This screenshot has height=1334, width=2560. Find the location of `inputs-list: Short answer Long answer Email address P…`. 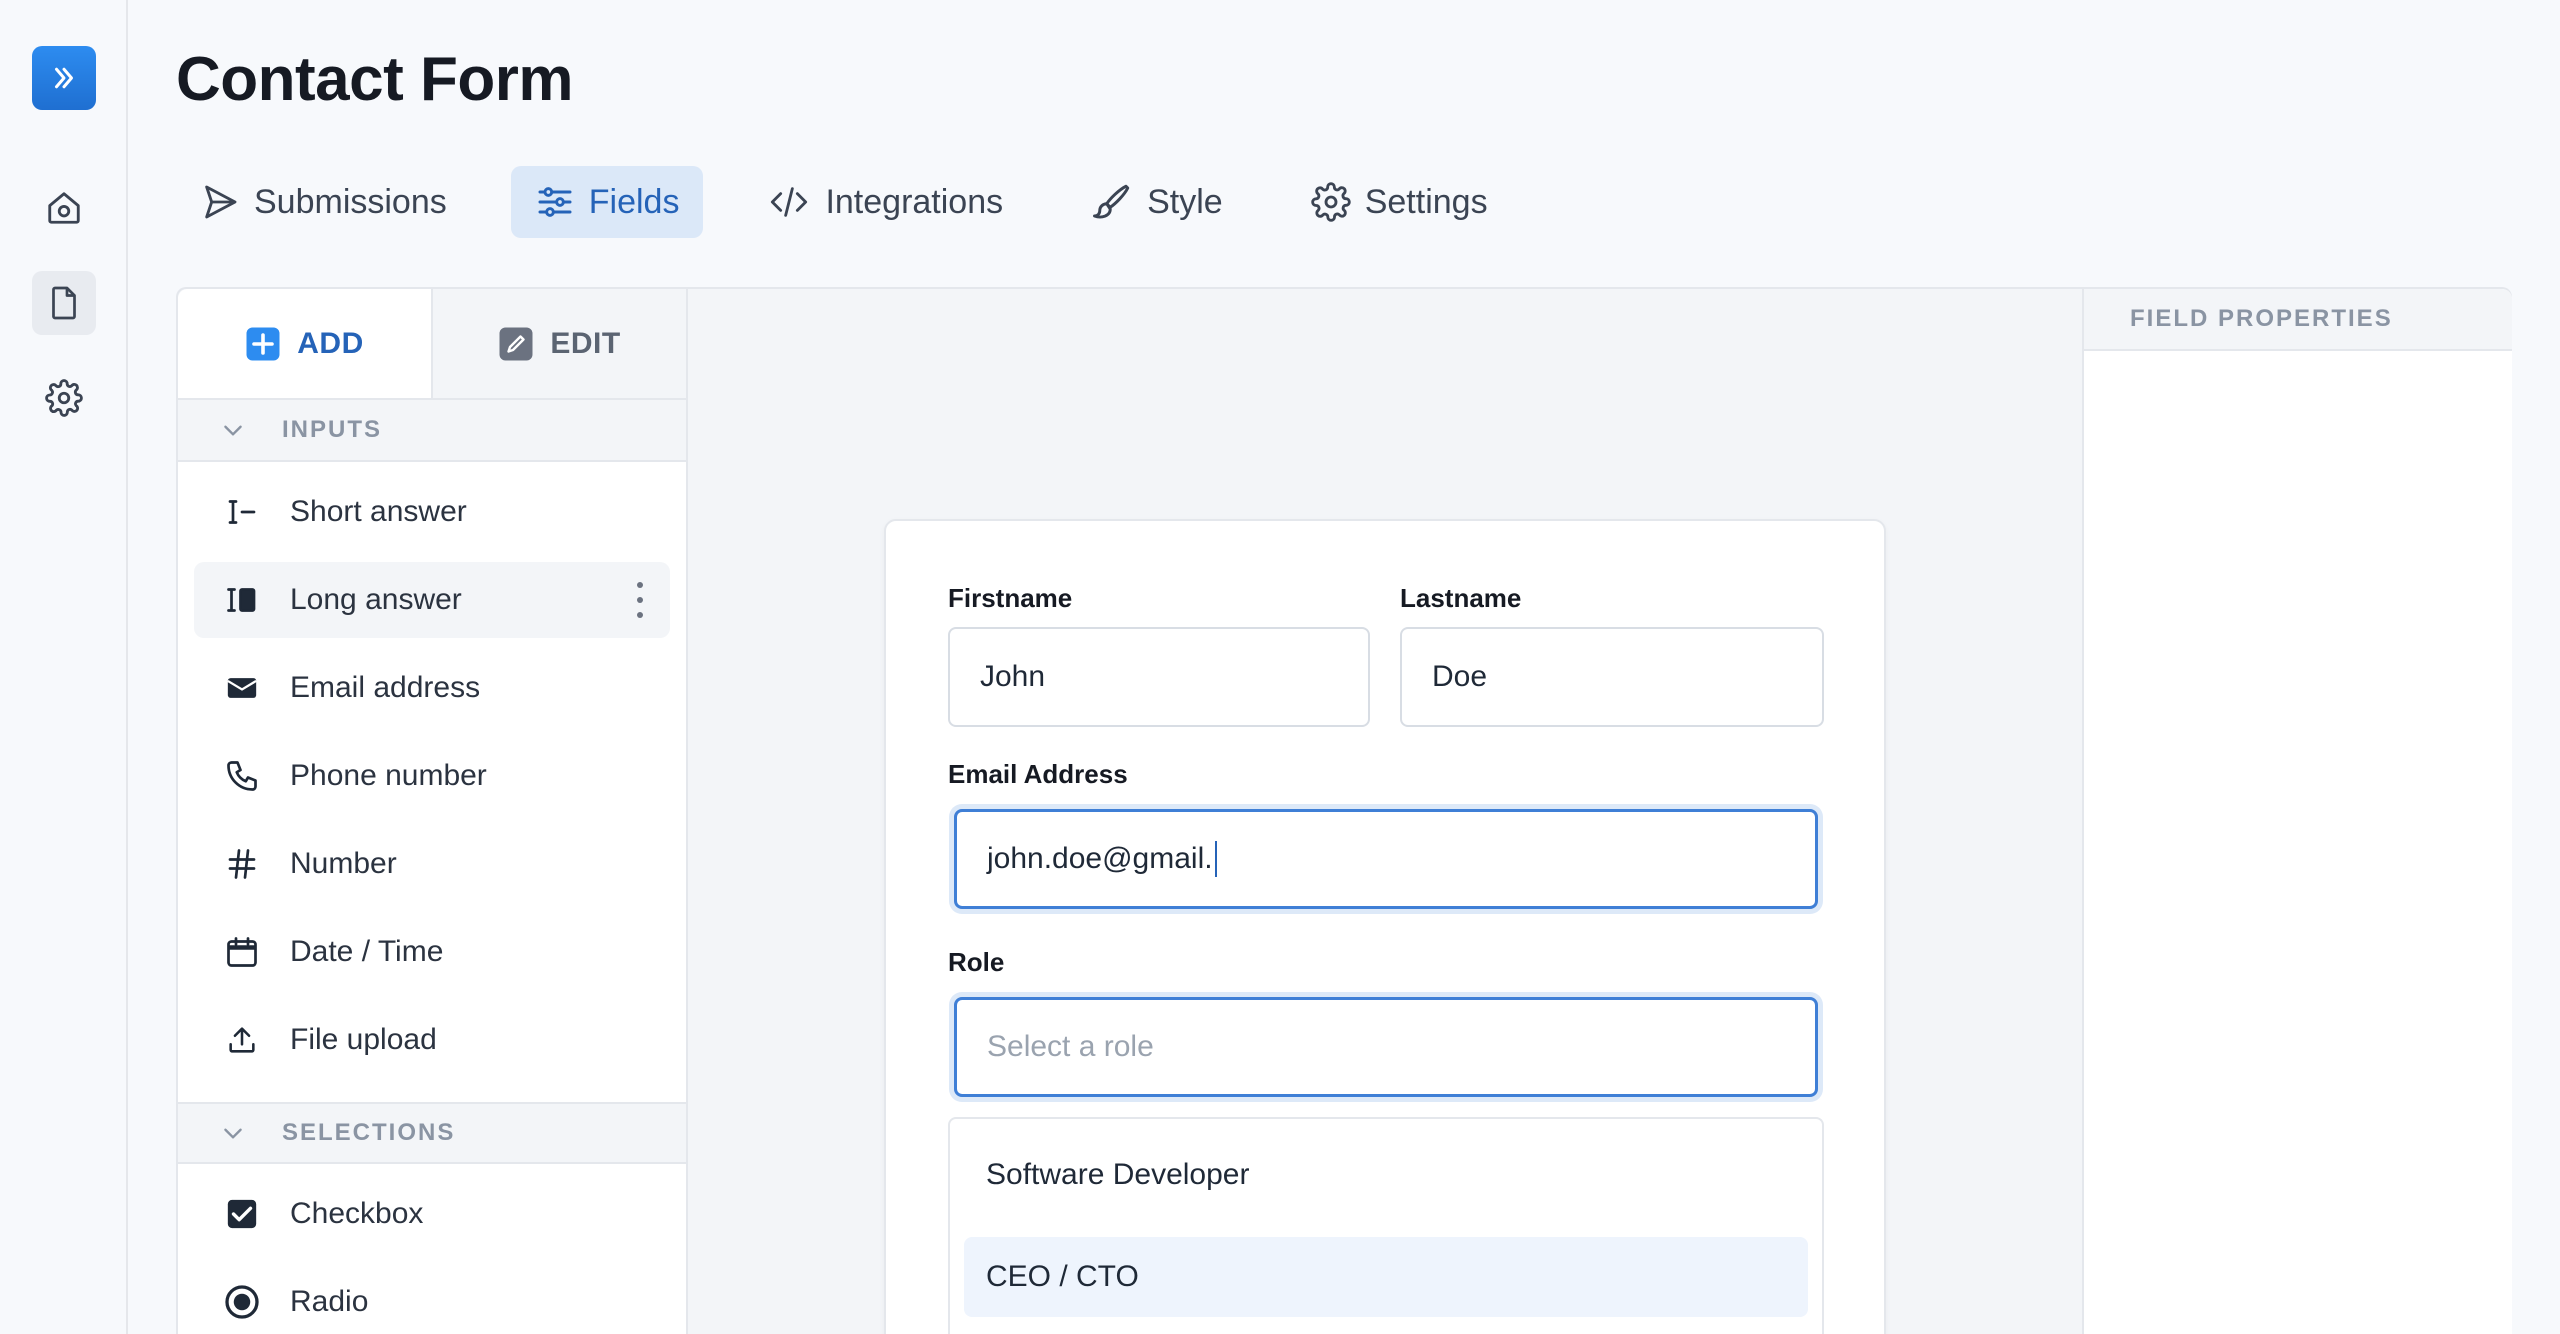

inputs-list: Short answer Long answer Email address P… is located at coordinates (432, 782).